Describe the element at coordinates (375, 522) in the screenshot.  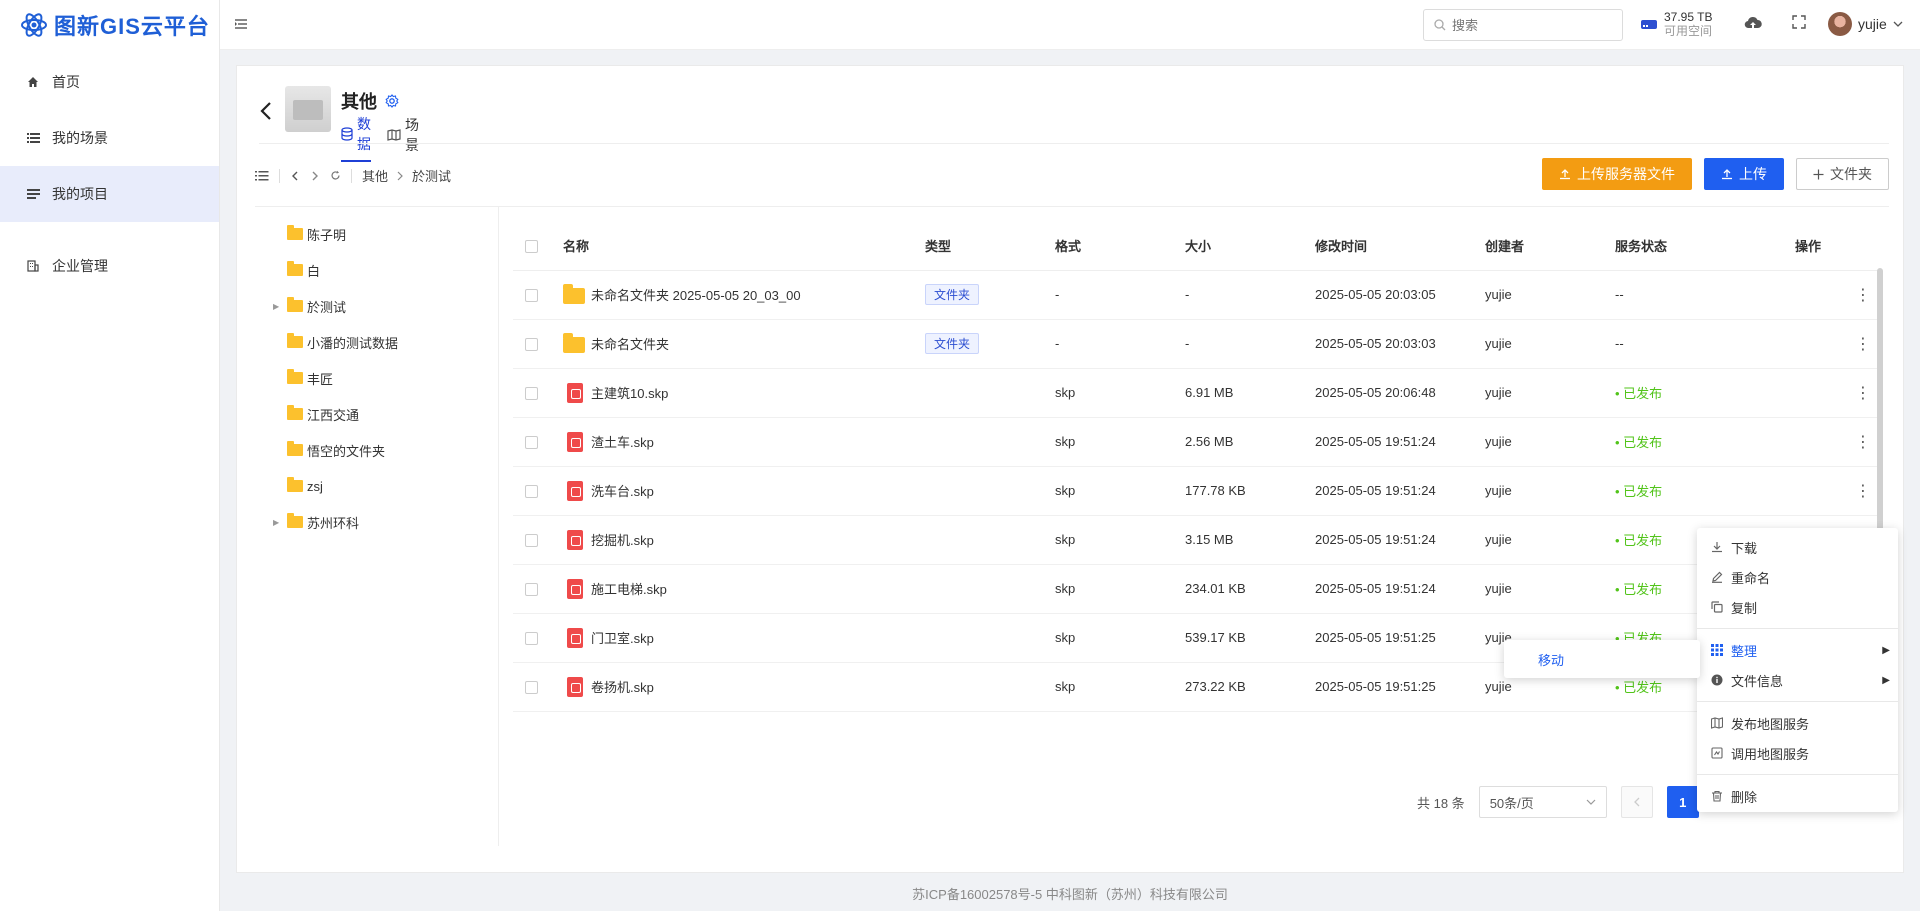
I see `tree-item: ▶ 苏州环科` at that location.